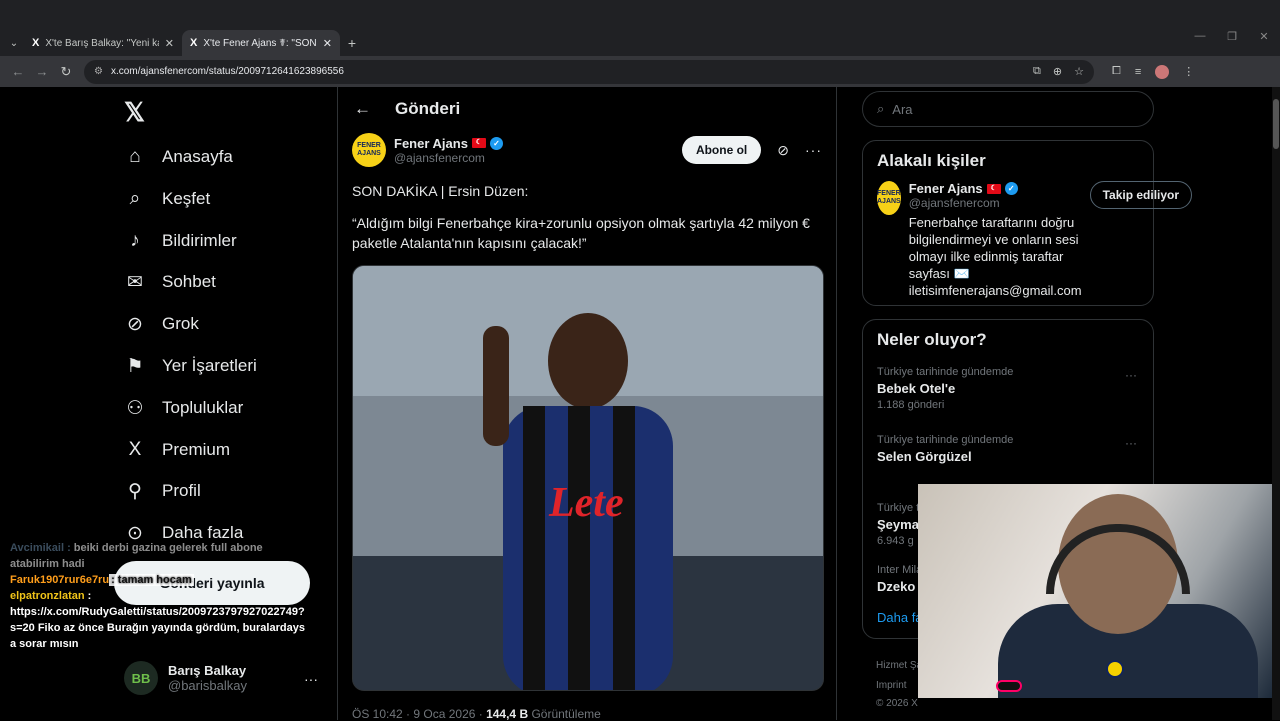 The image size is (1280, 721). Describe the element at coordinates (1079, 71) in the screenshot. I see `bookmark-star-icon: ☆` at that location.